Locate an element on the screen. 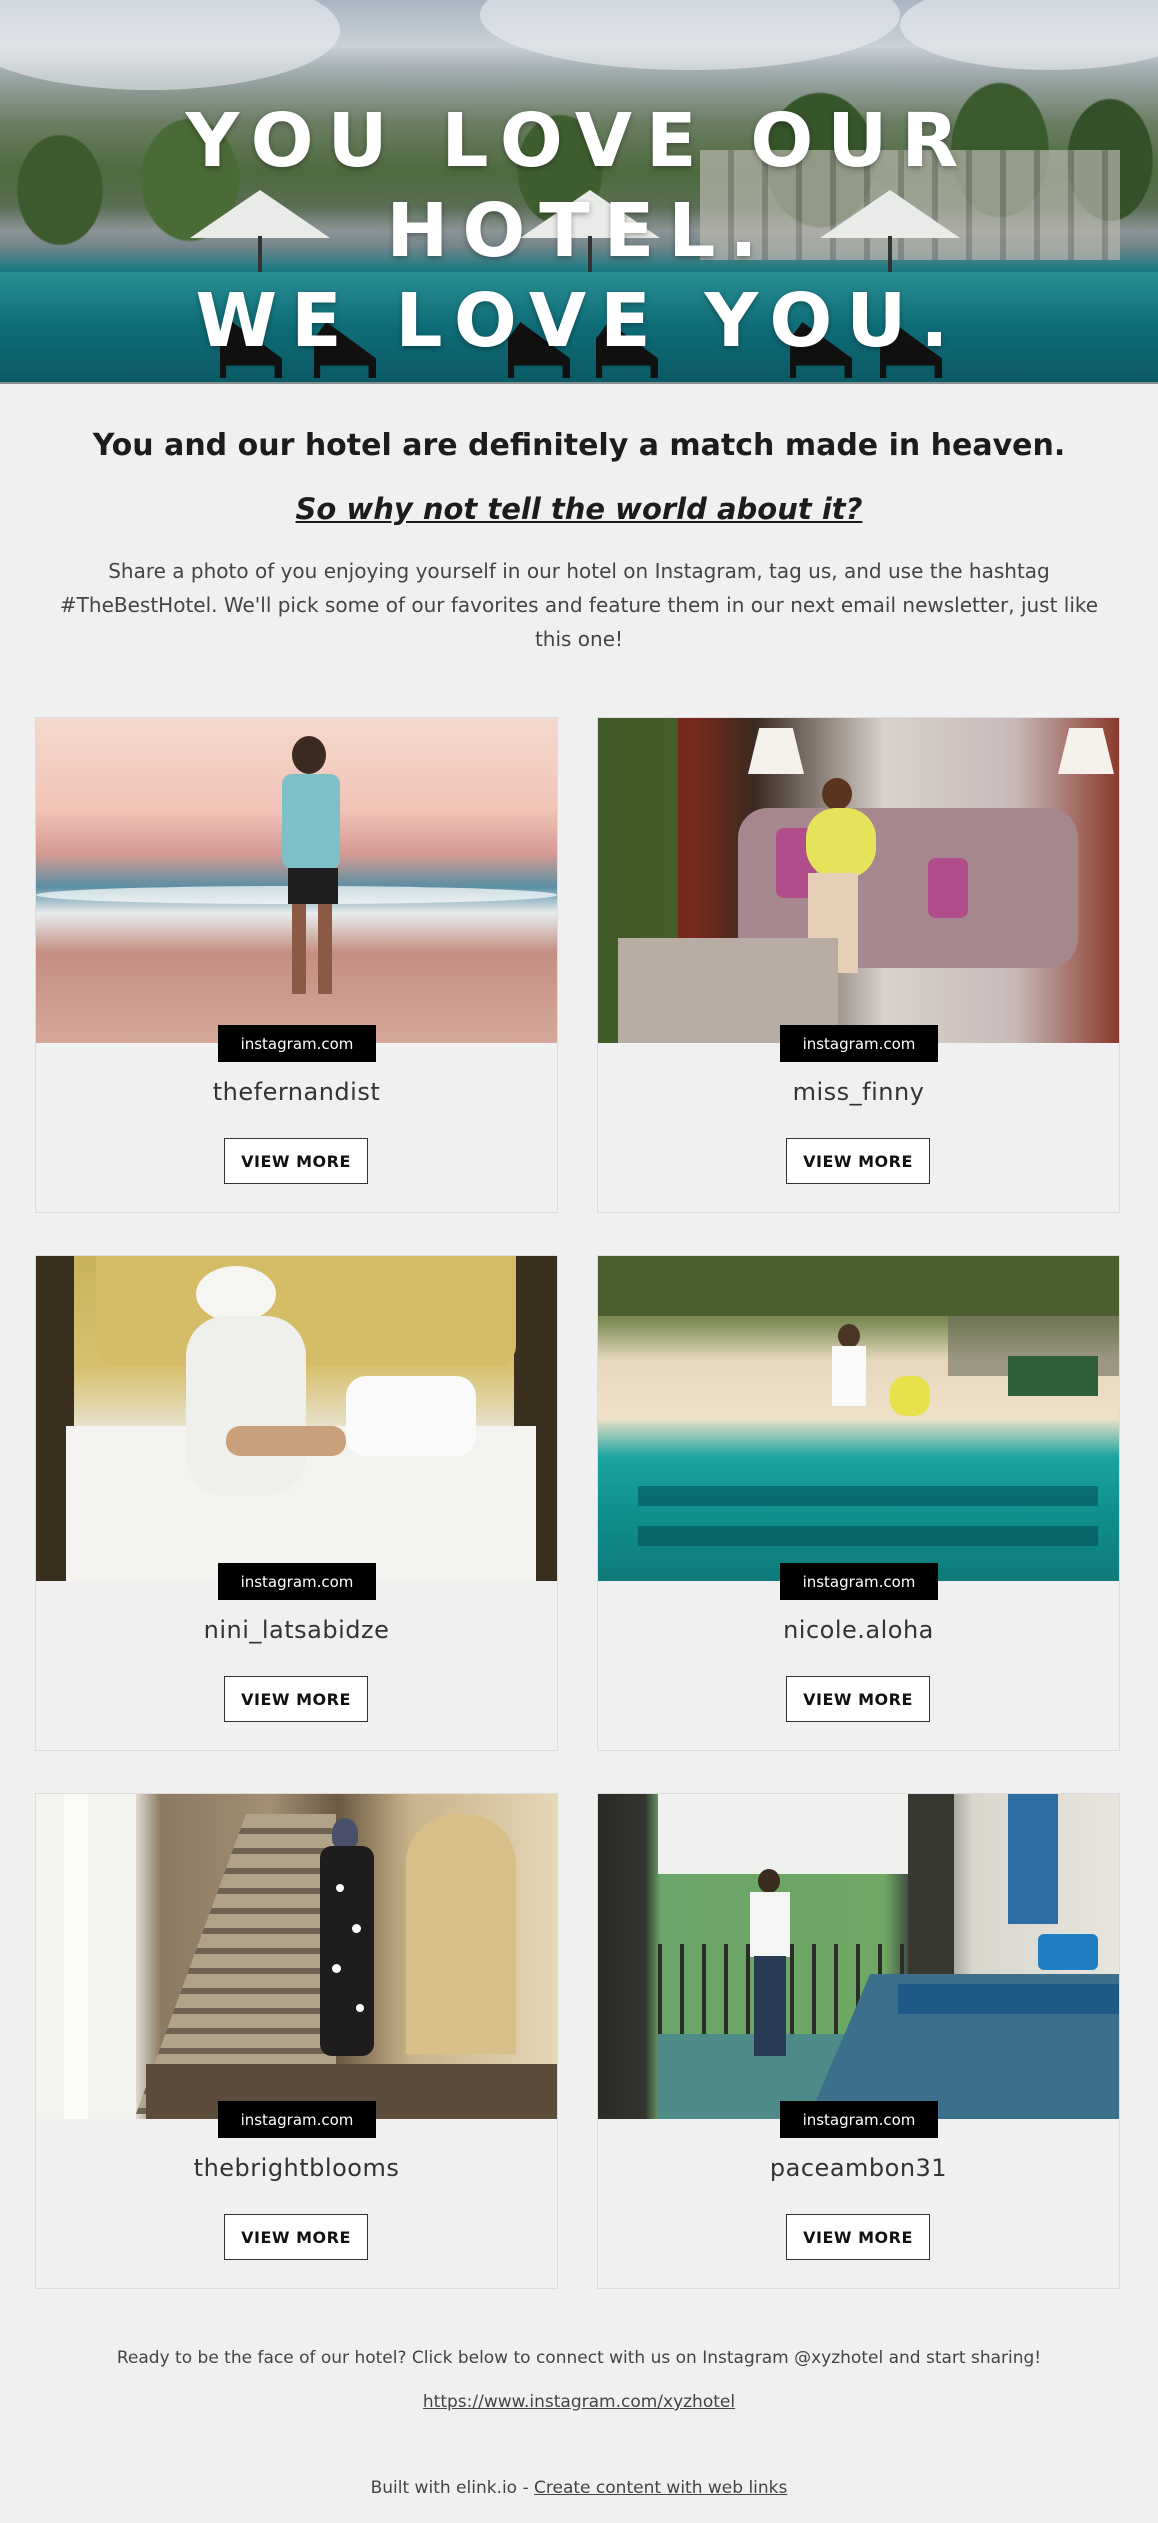  hero-headline-line1: YOU LOVE OUR HOTEL. is located at coordinates (579, 186).